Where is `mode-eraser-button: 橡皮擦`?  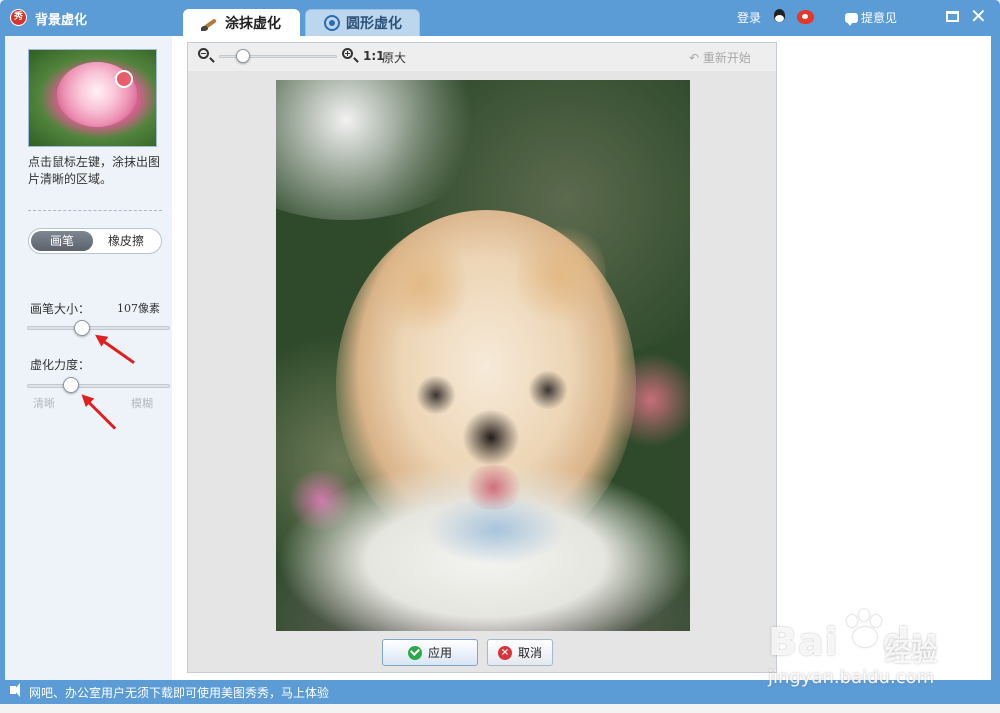
mode-eraser-button: 橡皮擦 is located at coordinates (126, 241).